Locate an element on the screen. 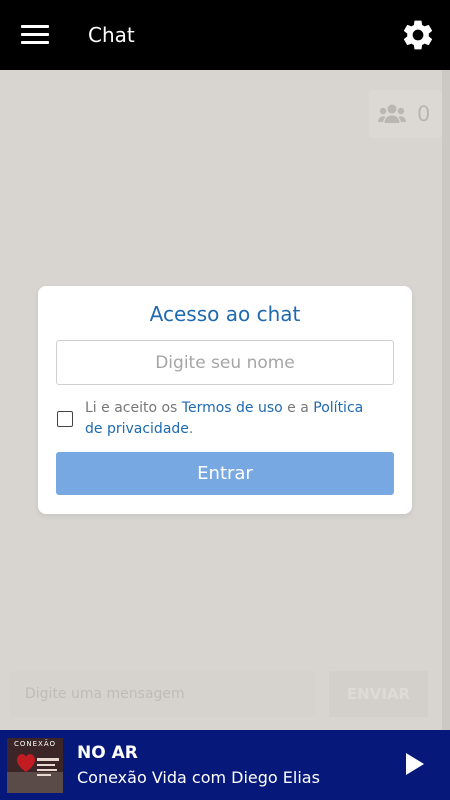  play-icon is located at coordinates (414, 764).